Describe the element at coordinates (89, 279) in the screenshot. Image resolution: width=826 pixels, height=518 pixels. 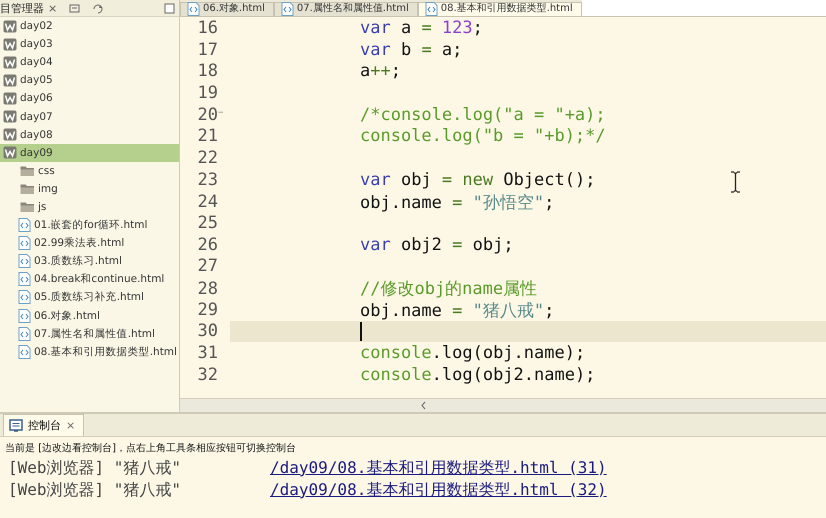
I see `tree-item: 04.break和continue.html` at that location.